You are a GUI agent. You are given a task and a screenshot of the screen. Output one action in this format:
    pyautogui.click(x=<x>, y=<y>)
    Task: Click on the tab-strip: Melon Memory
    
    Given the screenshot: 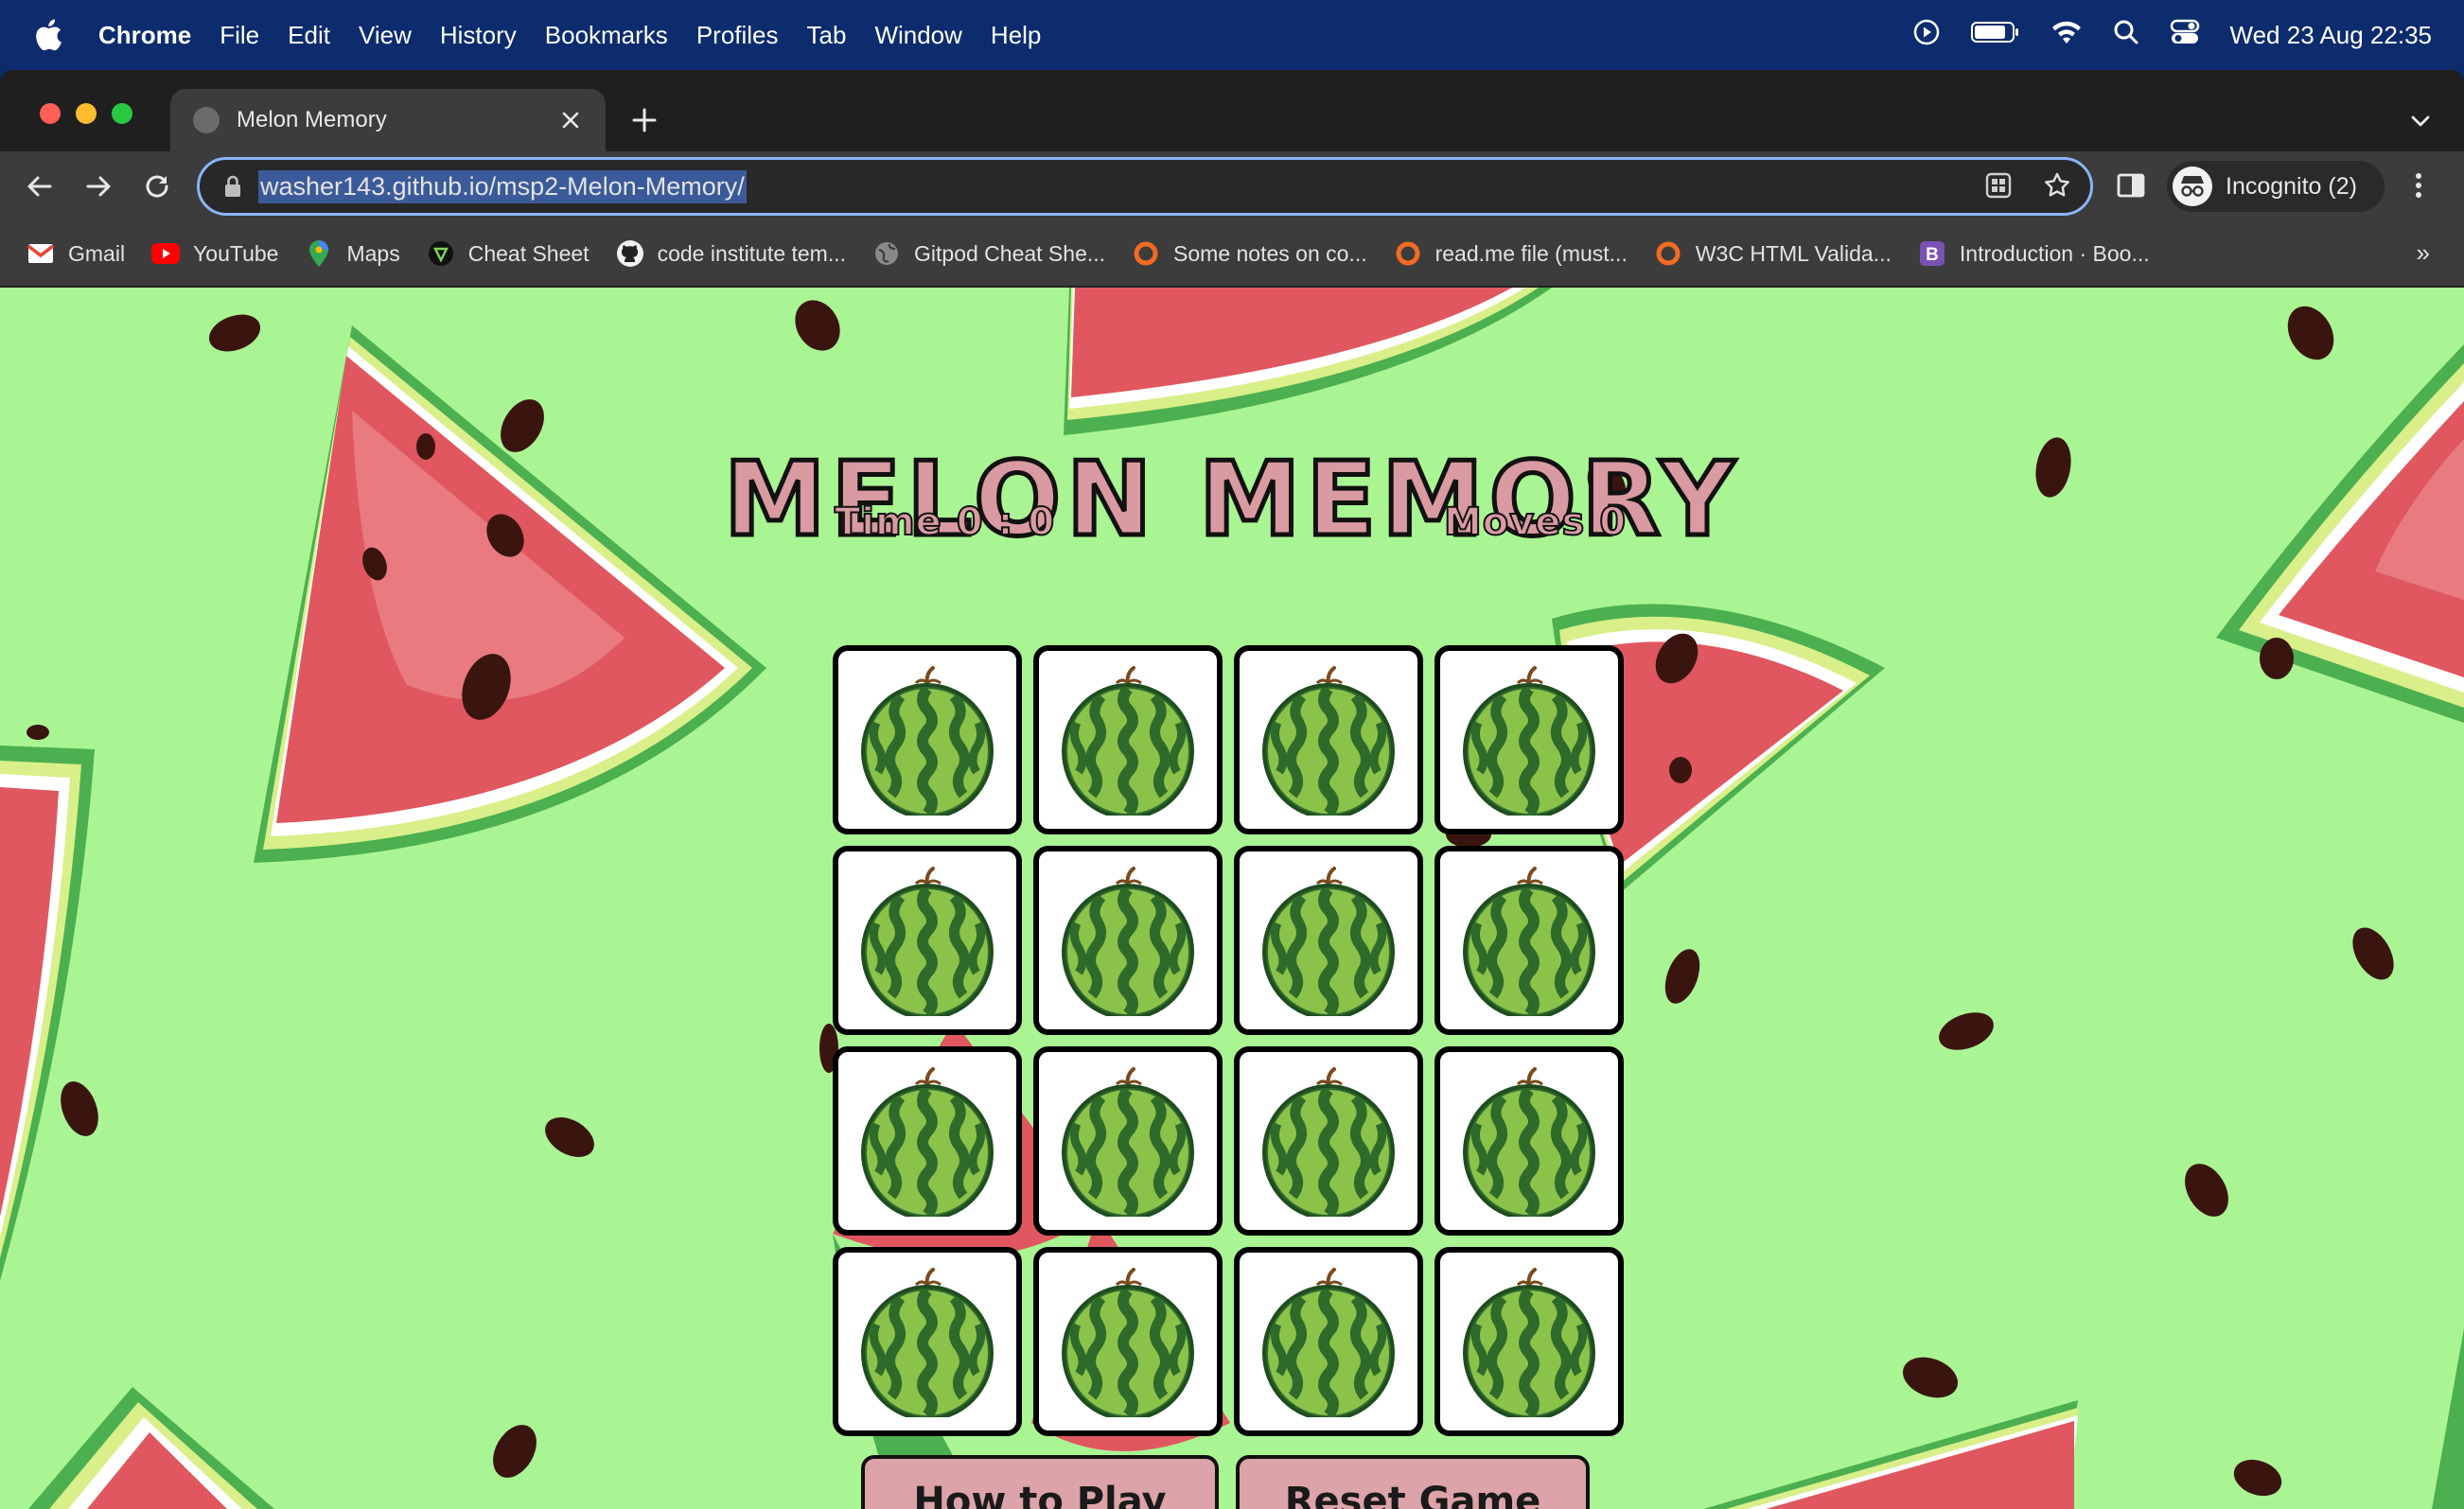 What is the action you would take?
    pyautogui.click(x=1232, y=110)
    